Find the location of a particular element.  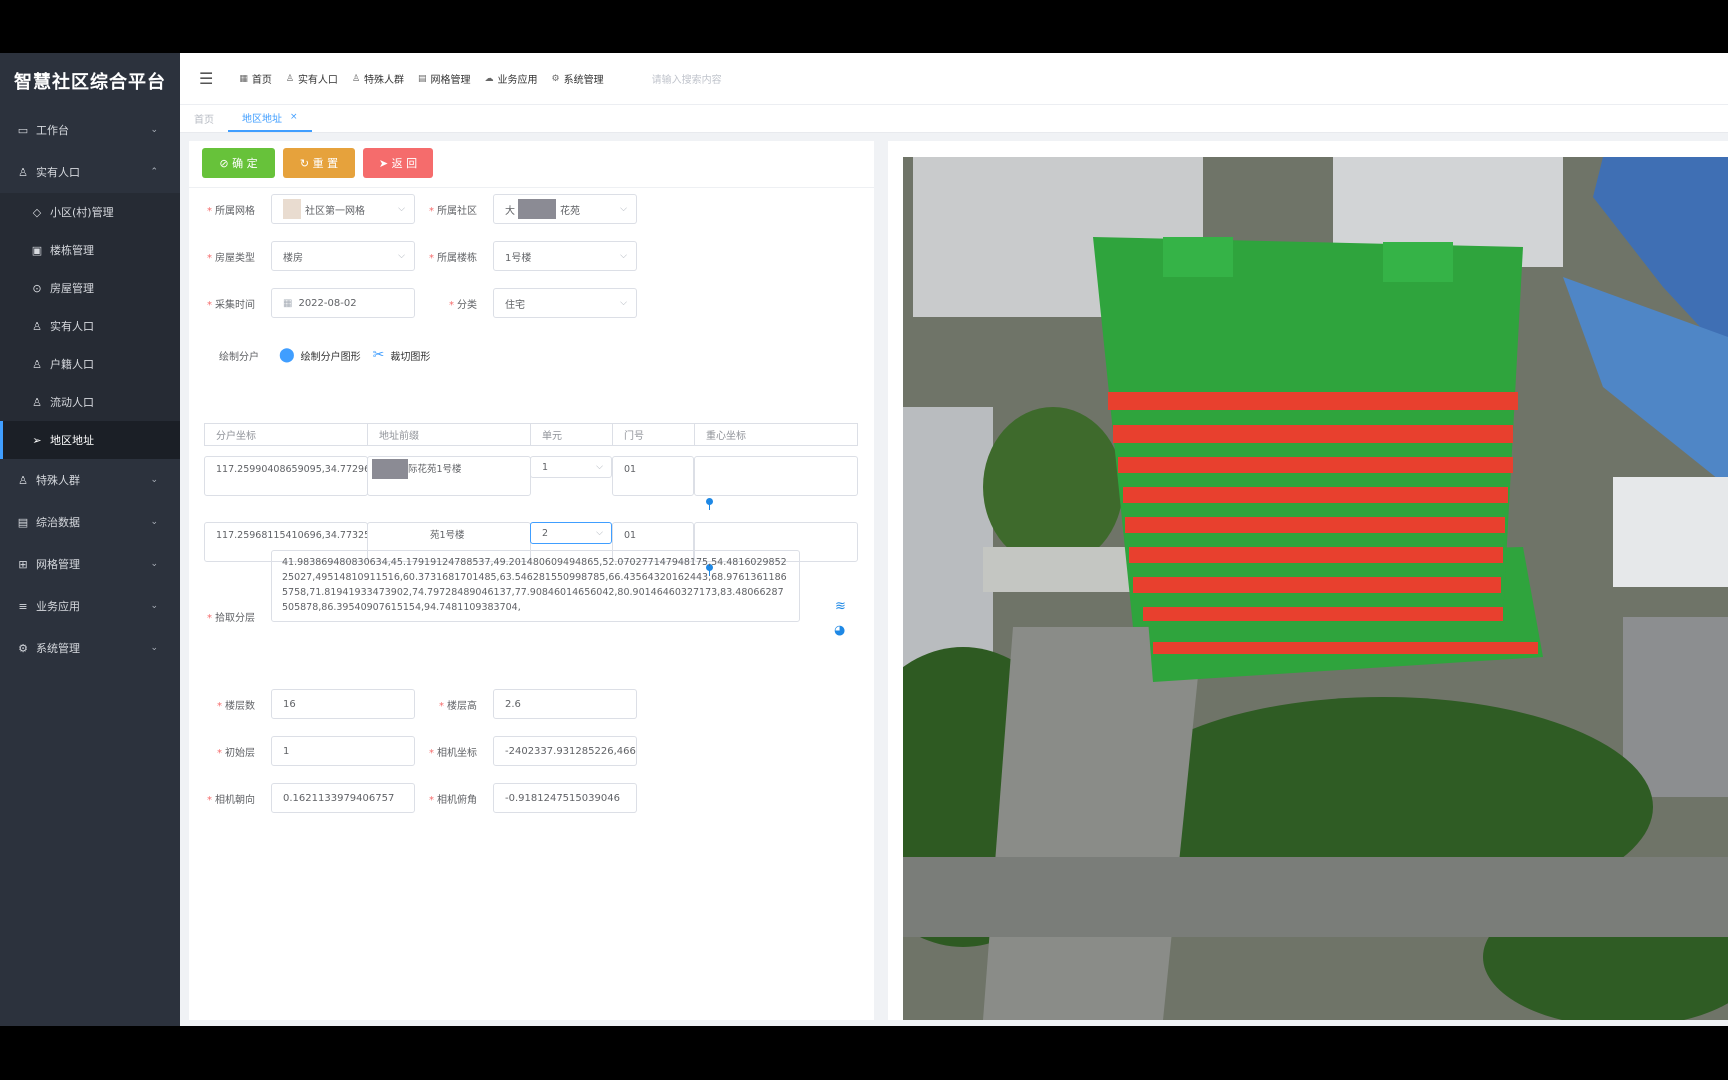

chevron-down-icon: ⌄ is located at coordinates (154, 480).